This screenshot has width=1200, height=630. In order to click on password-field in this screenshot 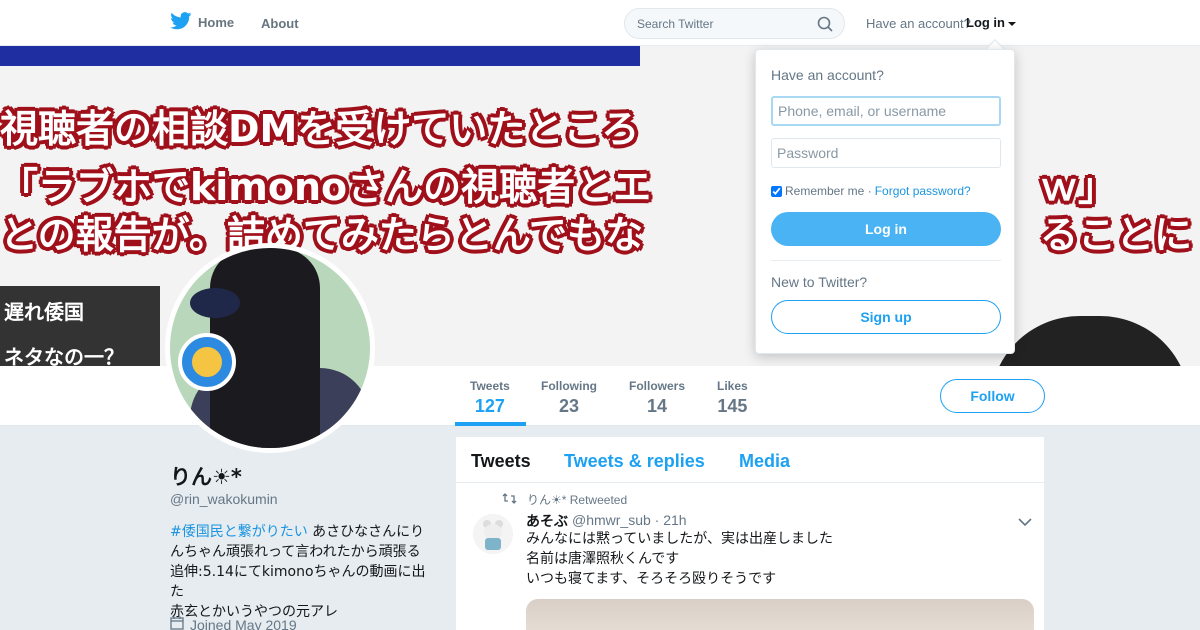, I will do `click(886, 153)`.